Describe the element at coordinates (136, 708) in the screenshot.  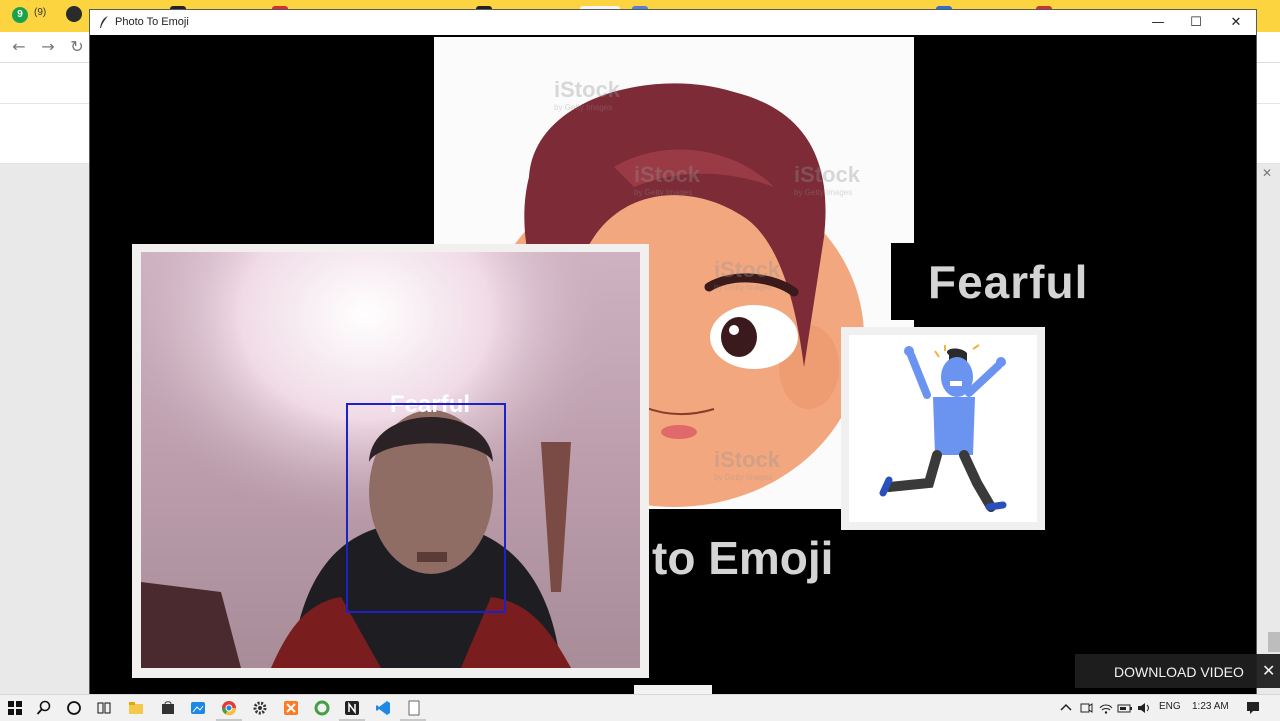
I see `file-explorer-icon` at that location.